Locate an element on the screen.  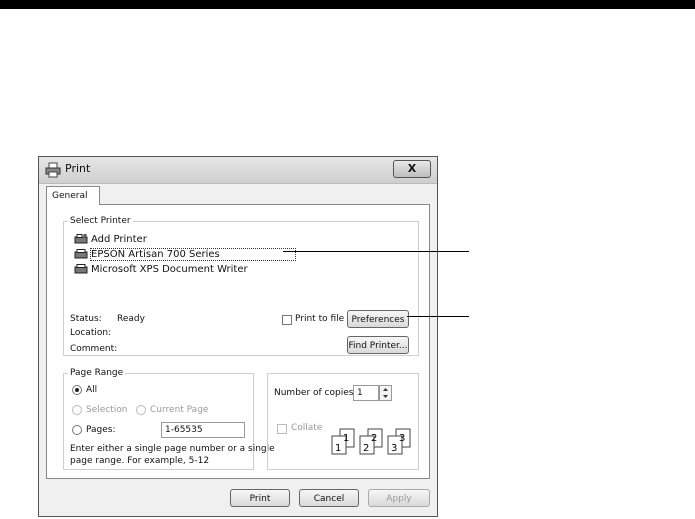
tab-general: General is located at coordinates (73, 195).